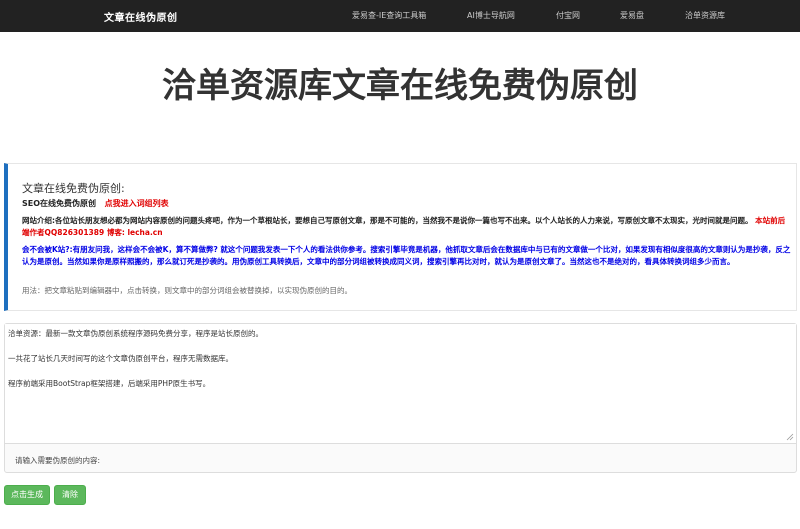 This screenshot has height=529, width=800. Describe the element at coordinates (491, 15) in the screenshot. I see `nav-item-ai-nav: AI博士导航网` at that location.